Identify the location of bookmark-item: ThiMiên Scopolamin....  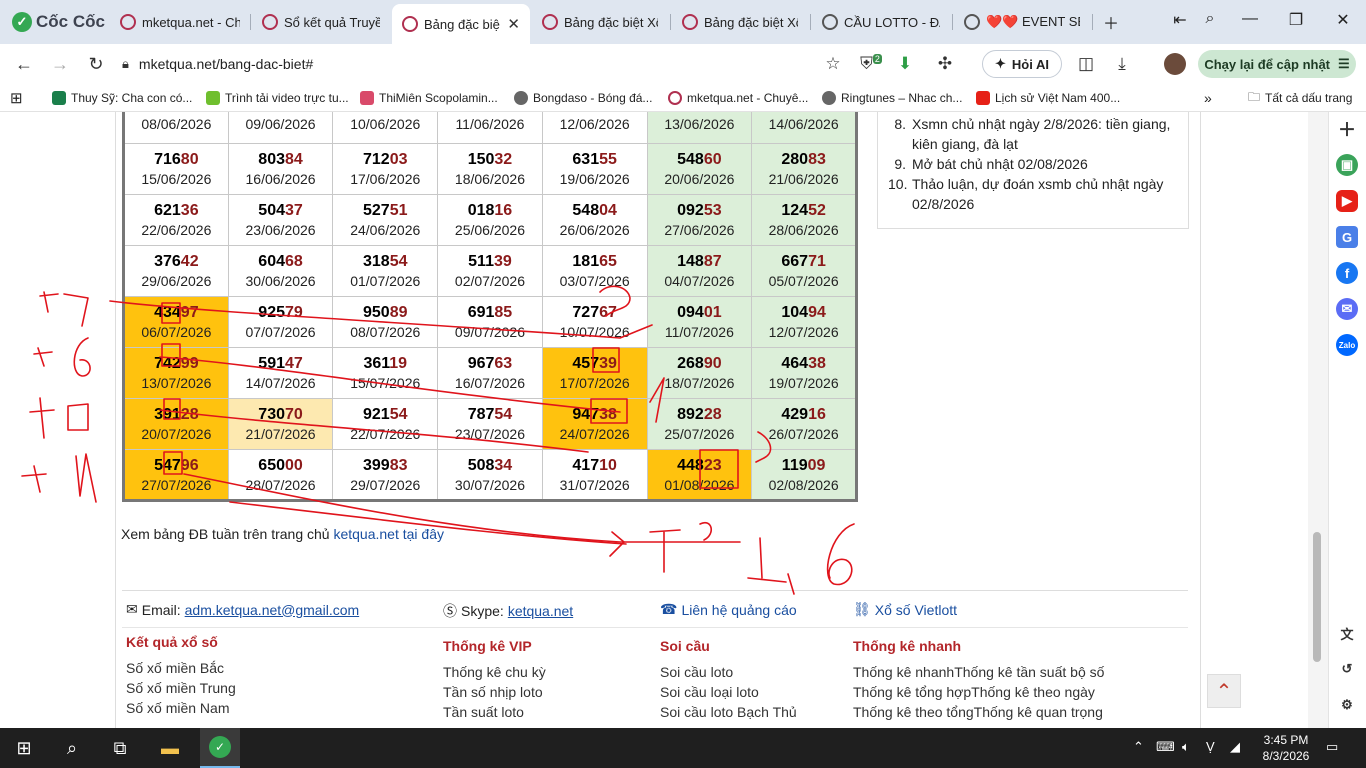
(429, 98).